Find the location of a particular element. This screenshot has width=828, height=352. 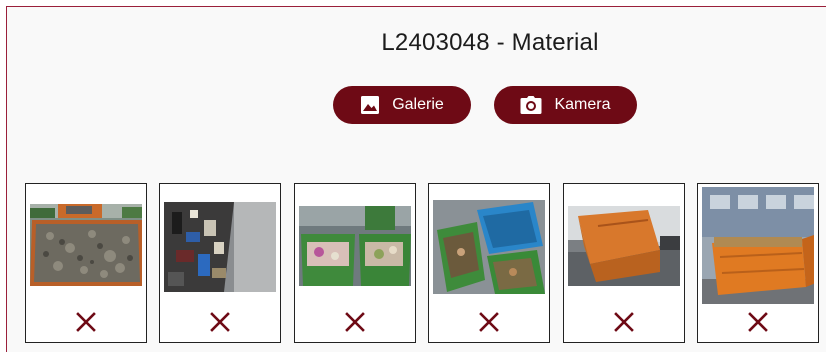

camera-icon is located at coordinates (531, 105).